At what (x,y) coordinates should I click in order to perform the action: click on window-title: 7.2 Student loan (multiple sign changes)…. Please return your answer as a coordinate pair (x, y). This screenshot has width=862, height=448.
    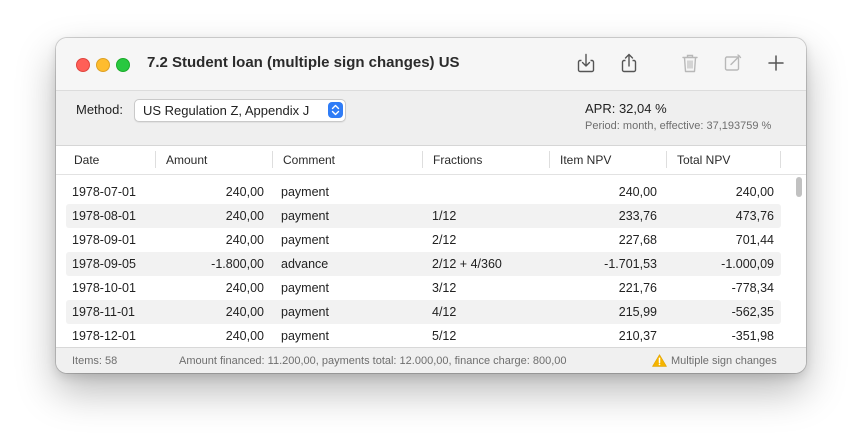
    Looking at the image, I should click on (303, 62).